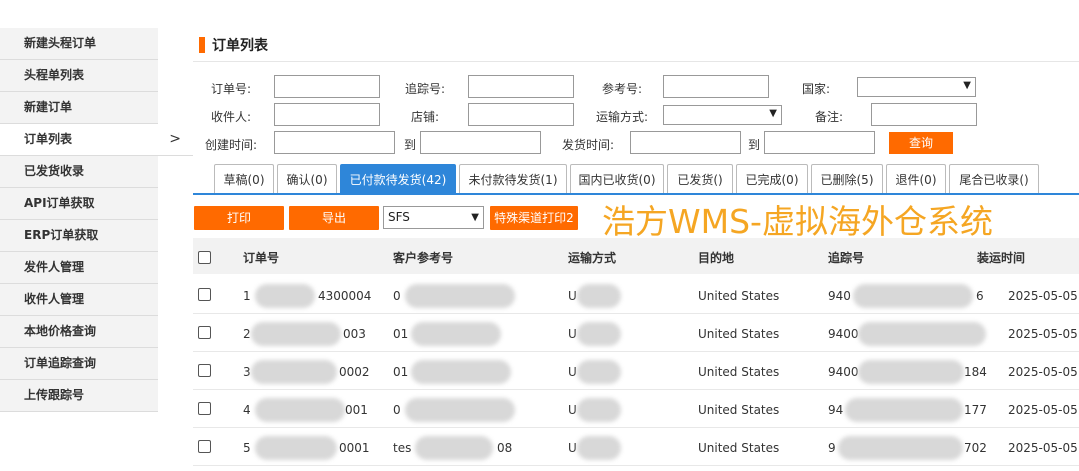 This screenshot has height=471, width=1079. Describe the element at coordinates (700, 179) in the screenshot. I see `tab-shipped: 已发货()` at that location.